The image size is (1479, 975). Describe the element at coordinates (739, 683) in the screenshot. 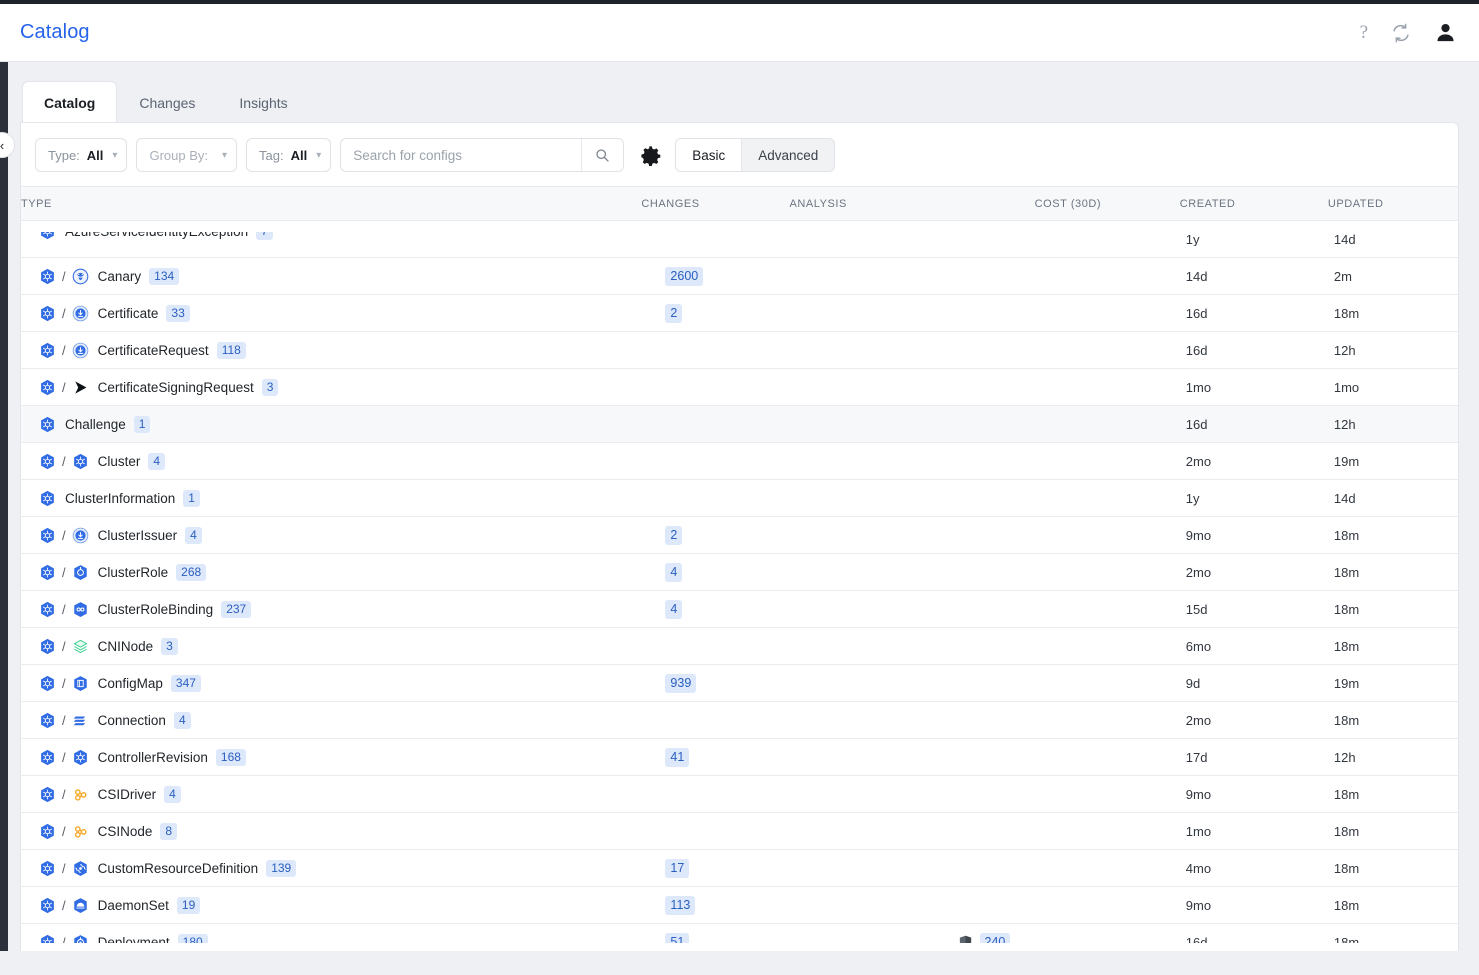

I see `table-row: / ConfigMap 347 939 9d 19m` at that location.